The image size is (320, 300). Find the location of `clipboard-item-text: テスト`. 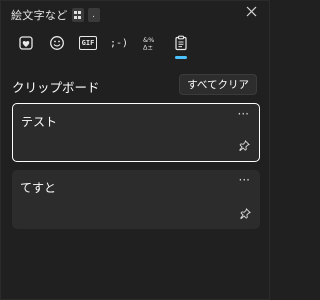

clipboard-item-text: テスト is located at coordinates (39, 122).